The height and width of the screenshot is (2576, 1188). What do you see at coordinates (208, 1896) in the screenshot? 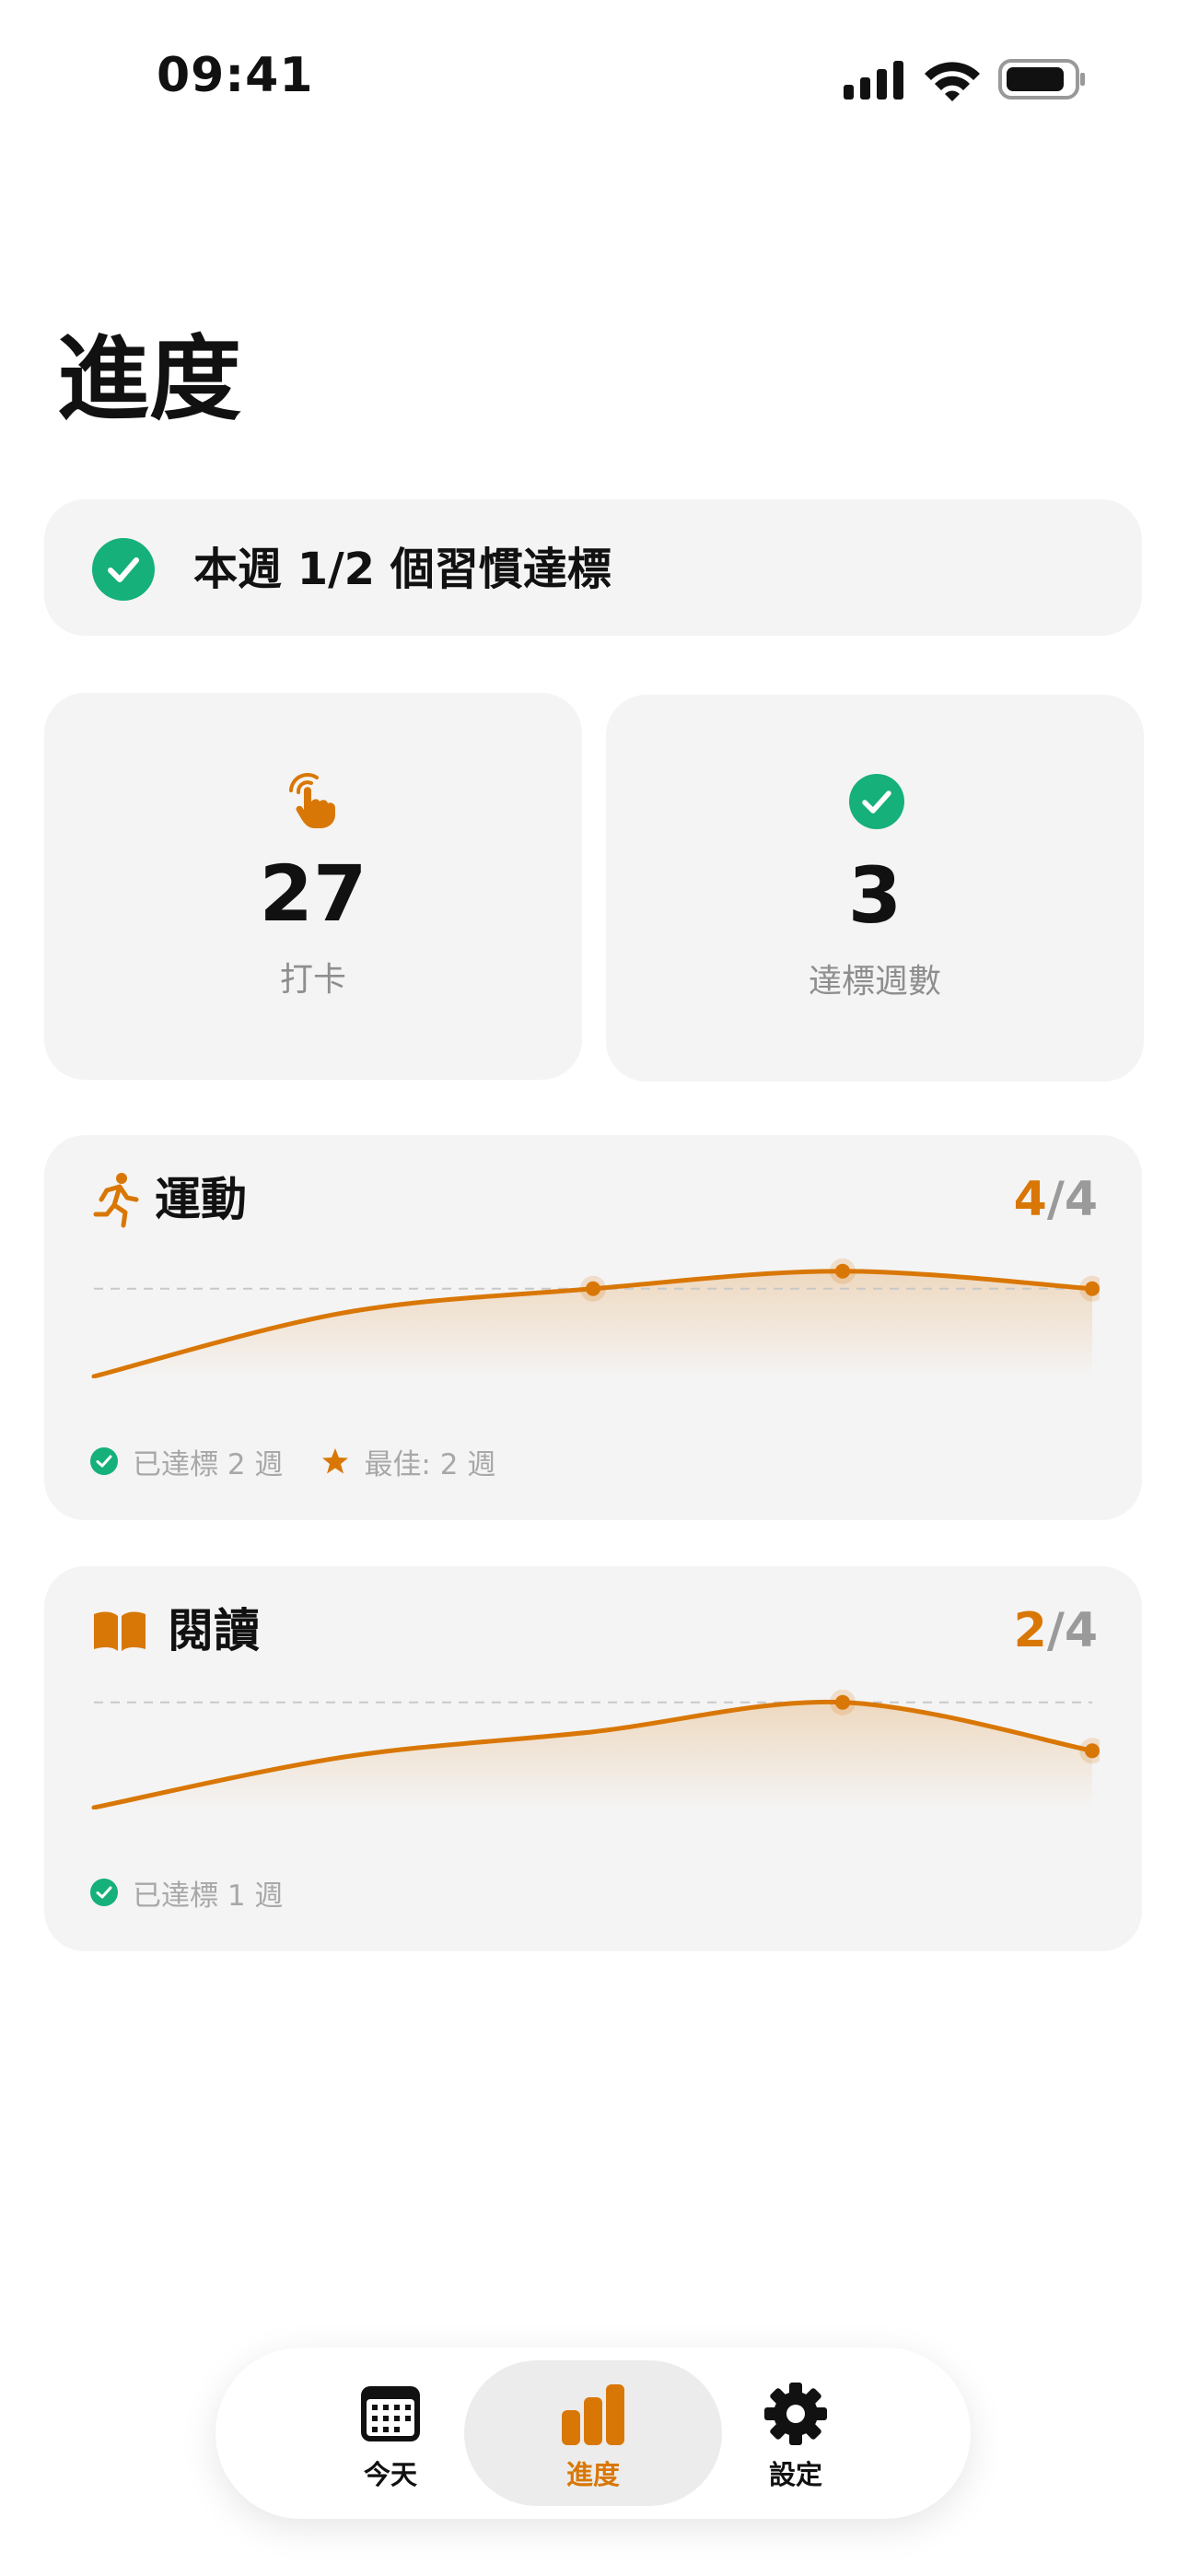
I see `achieved-weeks-text: 已達標 1 週` at bounding box center [208, 1896].